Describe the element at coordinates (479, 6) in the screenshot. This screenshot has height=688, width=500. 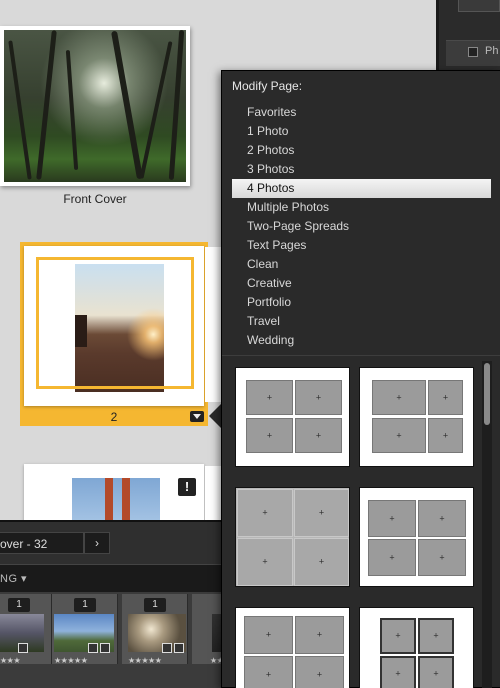
I see `right-panel-header` at that location.